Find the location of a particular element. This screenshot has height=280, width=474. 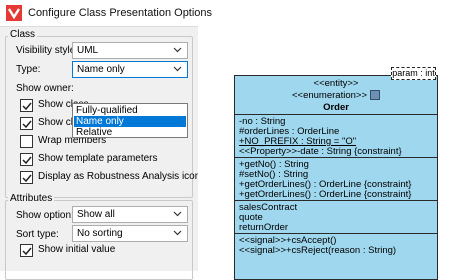

type-label: Type: is located at coordinates (28, 69).